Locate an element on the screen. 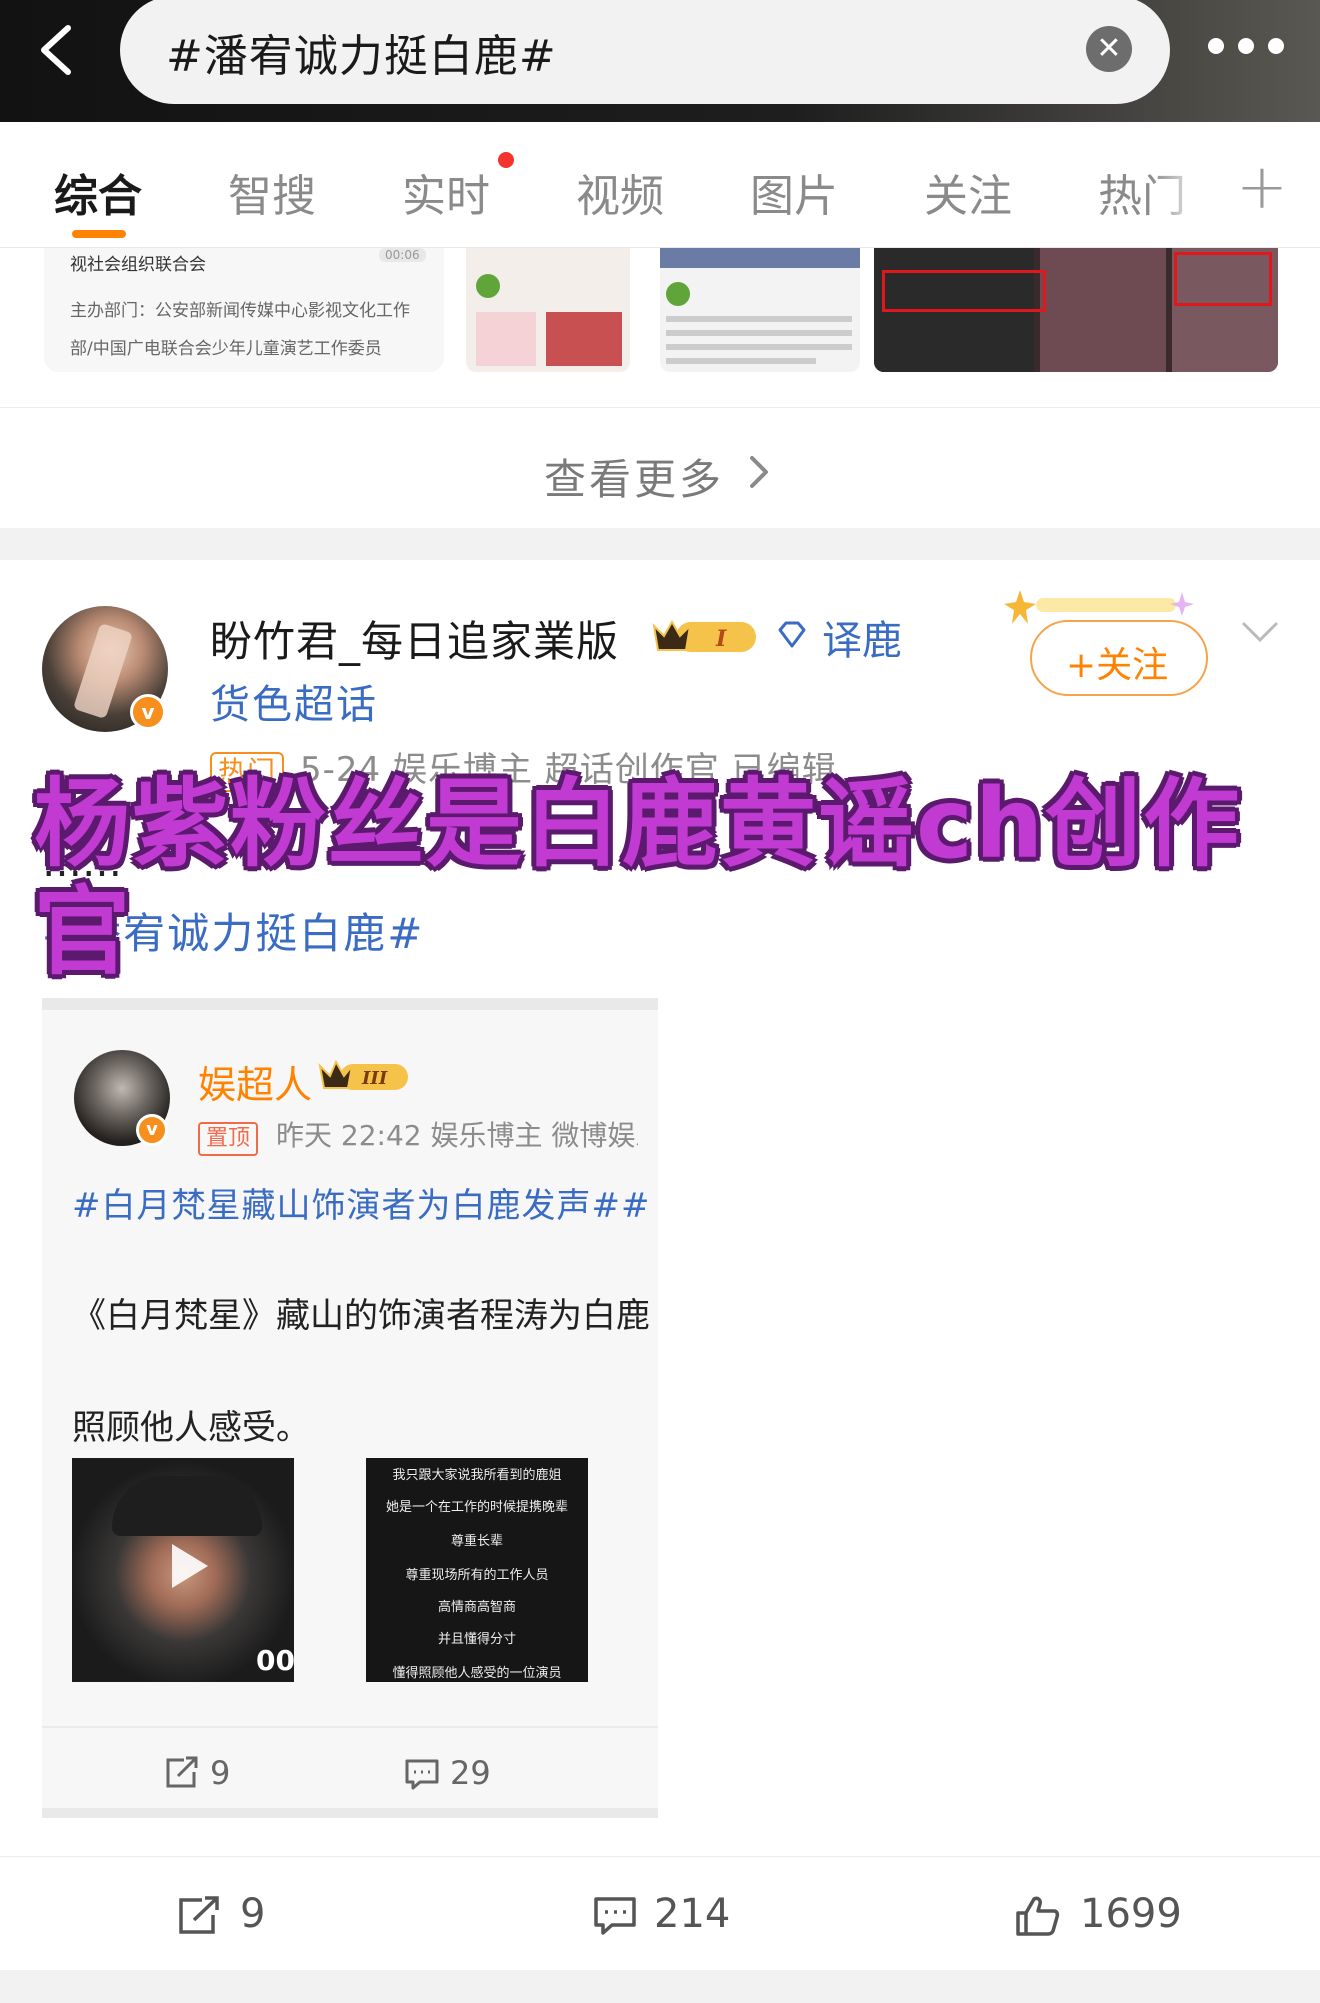 This screenshot has width=1320, height=2003. search-input: #潘宥诚力挺白鹿# is located at coordinates (361, 52).